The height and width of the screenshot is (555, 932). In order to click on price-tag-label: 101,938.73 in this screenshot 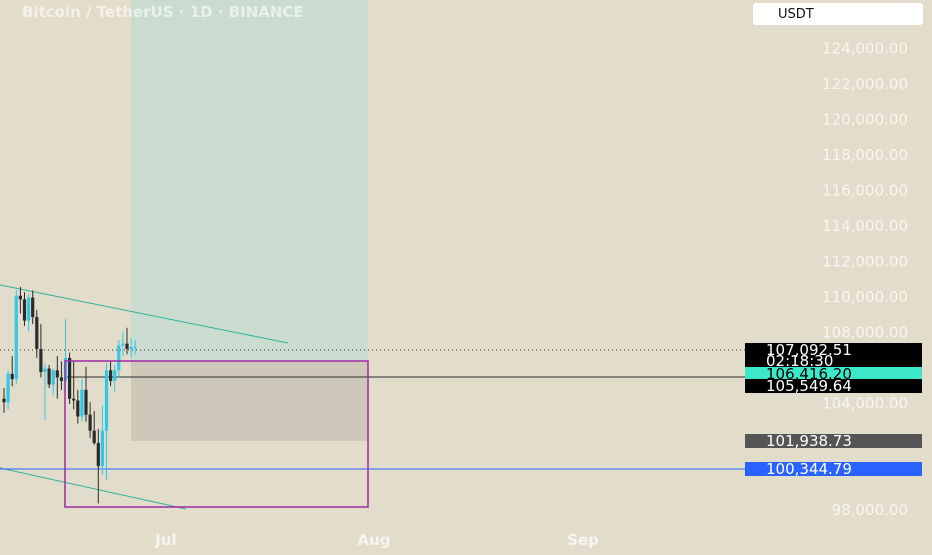, I will do `click(809, 441)`.